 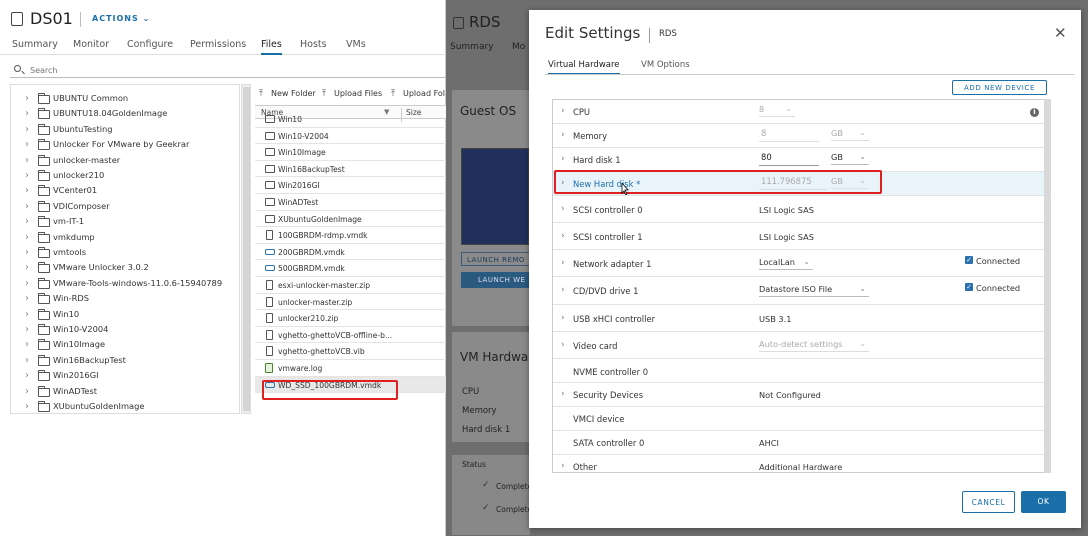 What do you see at coordinates (350, 302) in the screenshot?
I see `file-row: unlocker-master.zip` at bounding box center [350, 302].